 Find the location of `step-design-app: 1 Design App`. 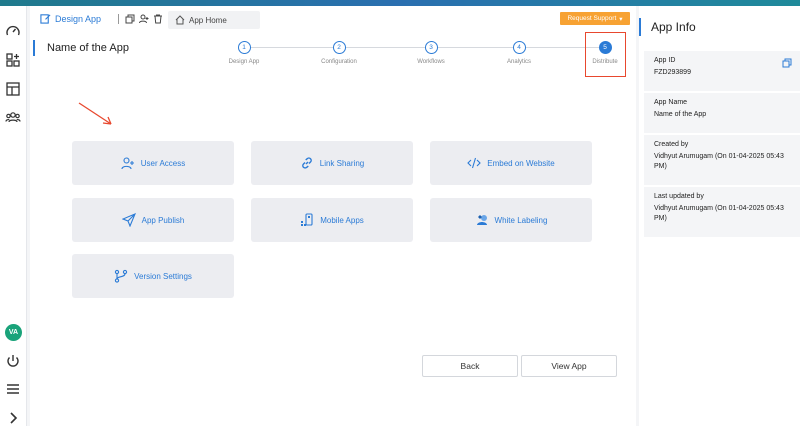

step-design-app: 1 Design App is located at coordinates (244, 53).